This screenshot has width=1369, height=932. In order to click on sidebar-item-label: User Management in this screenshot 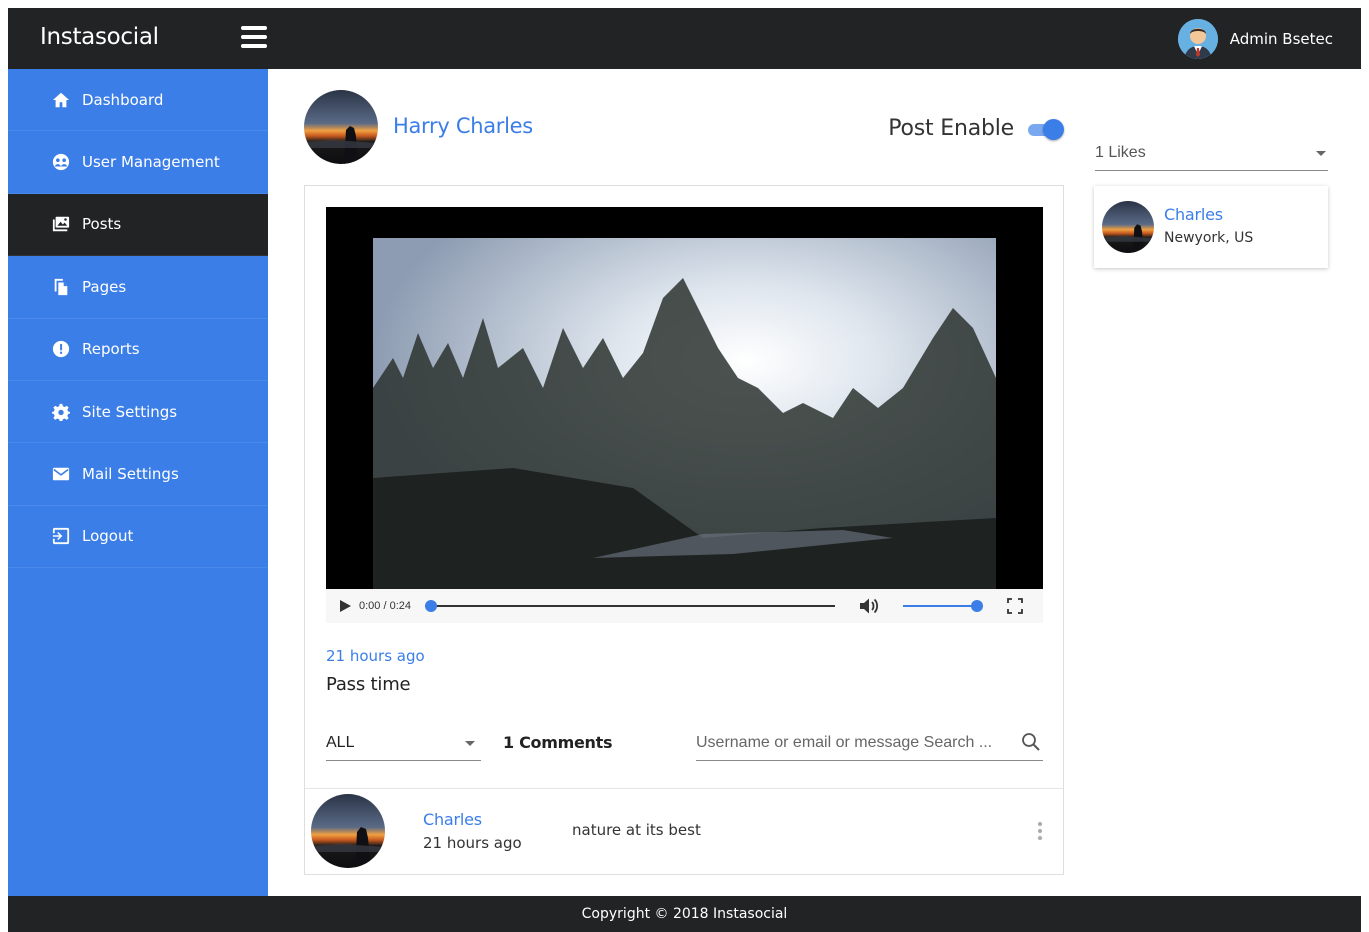, I will do `click(151, 162)`.